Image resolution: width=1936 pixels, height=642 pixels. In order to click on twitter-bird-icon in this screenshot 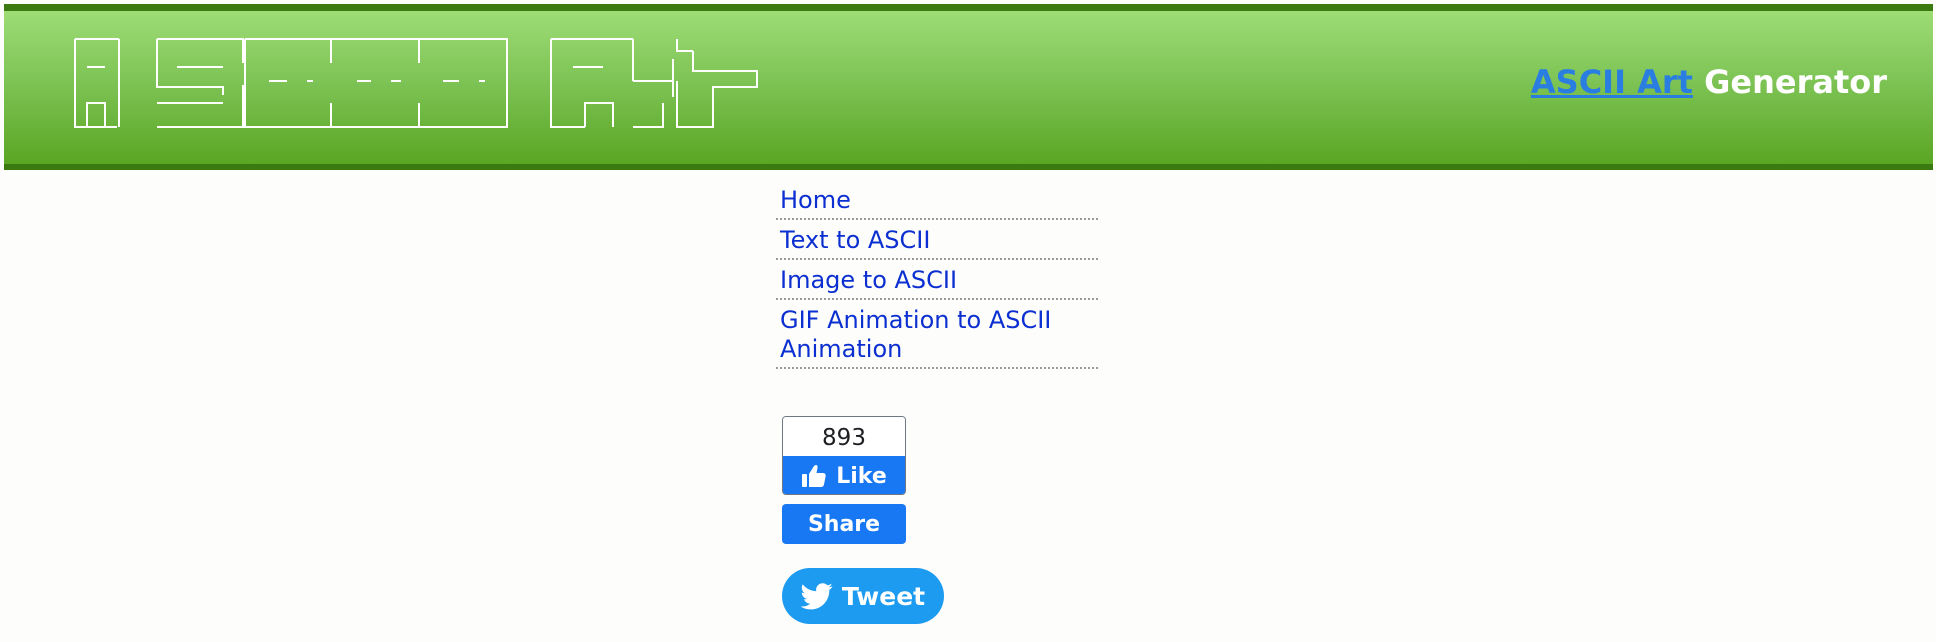, I will do `click(816, 596)`.